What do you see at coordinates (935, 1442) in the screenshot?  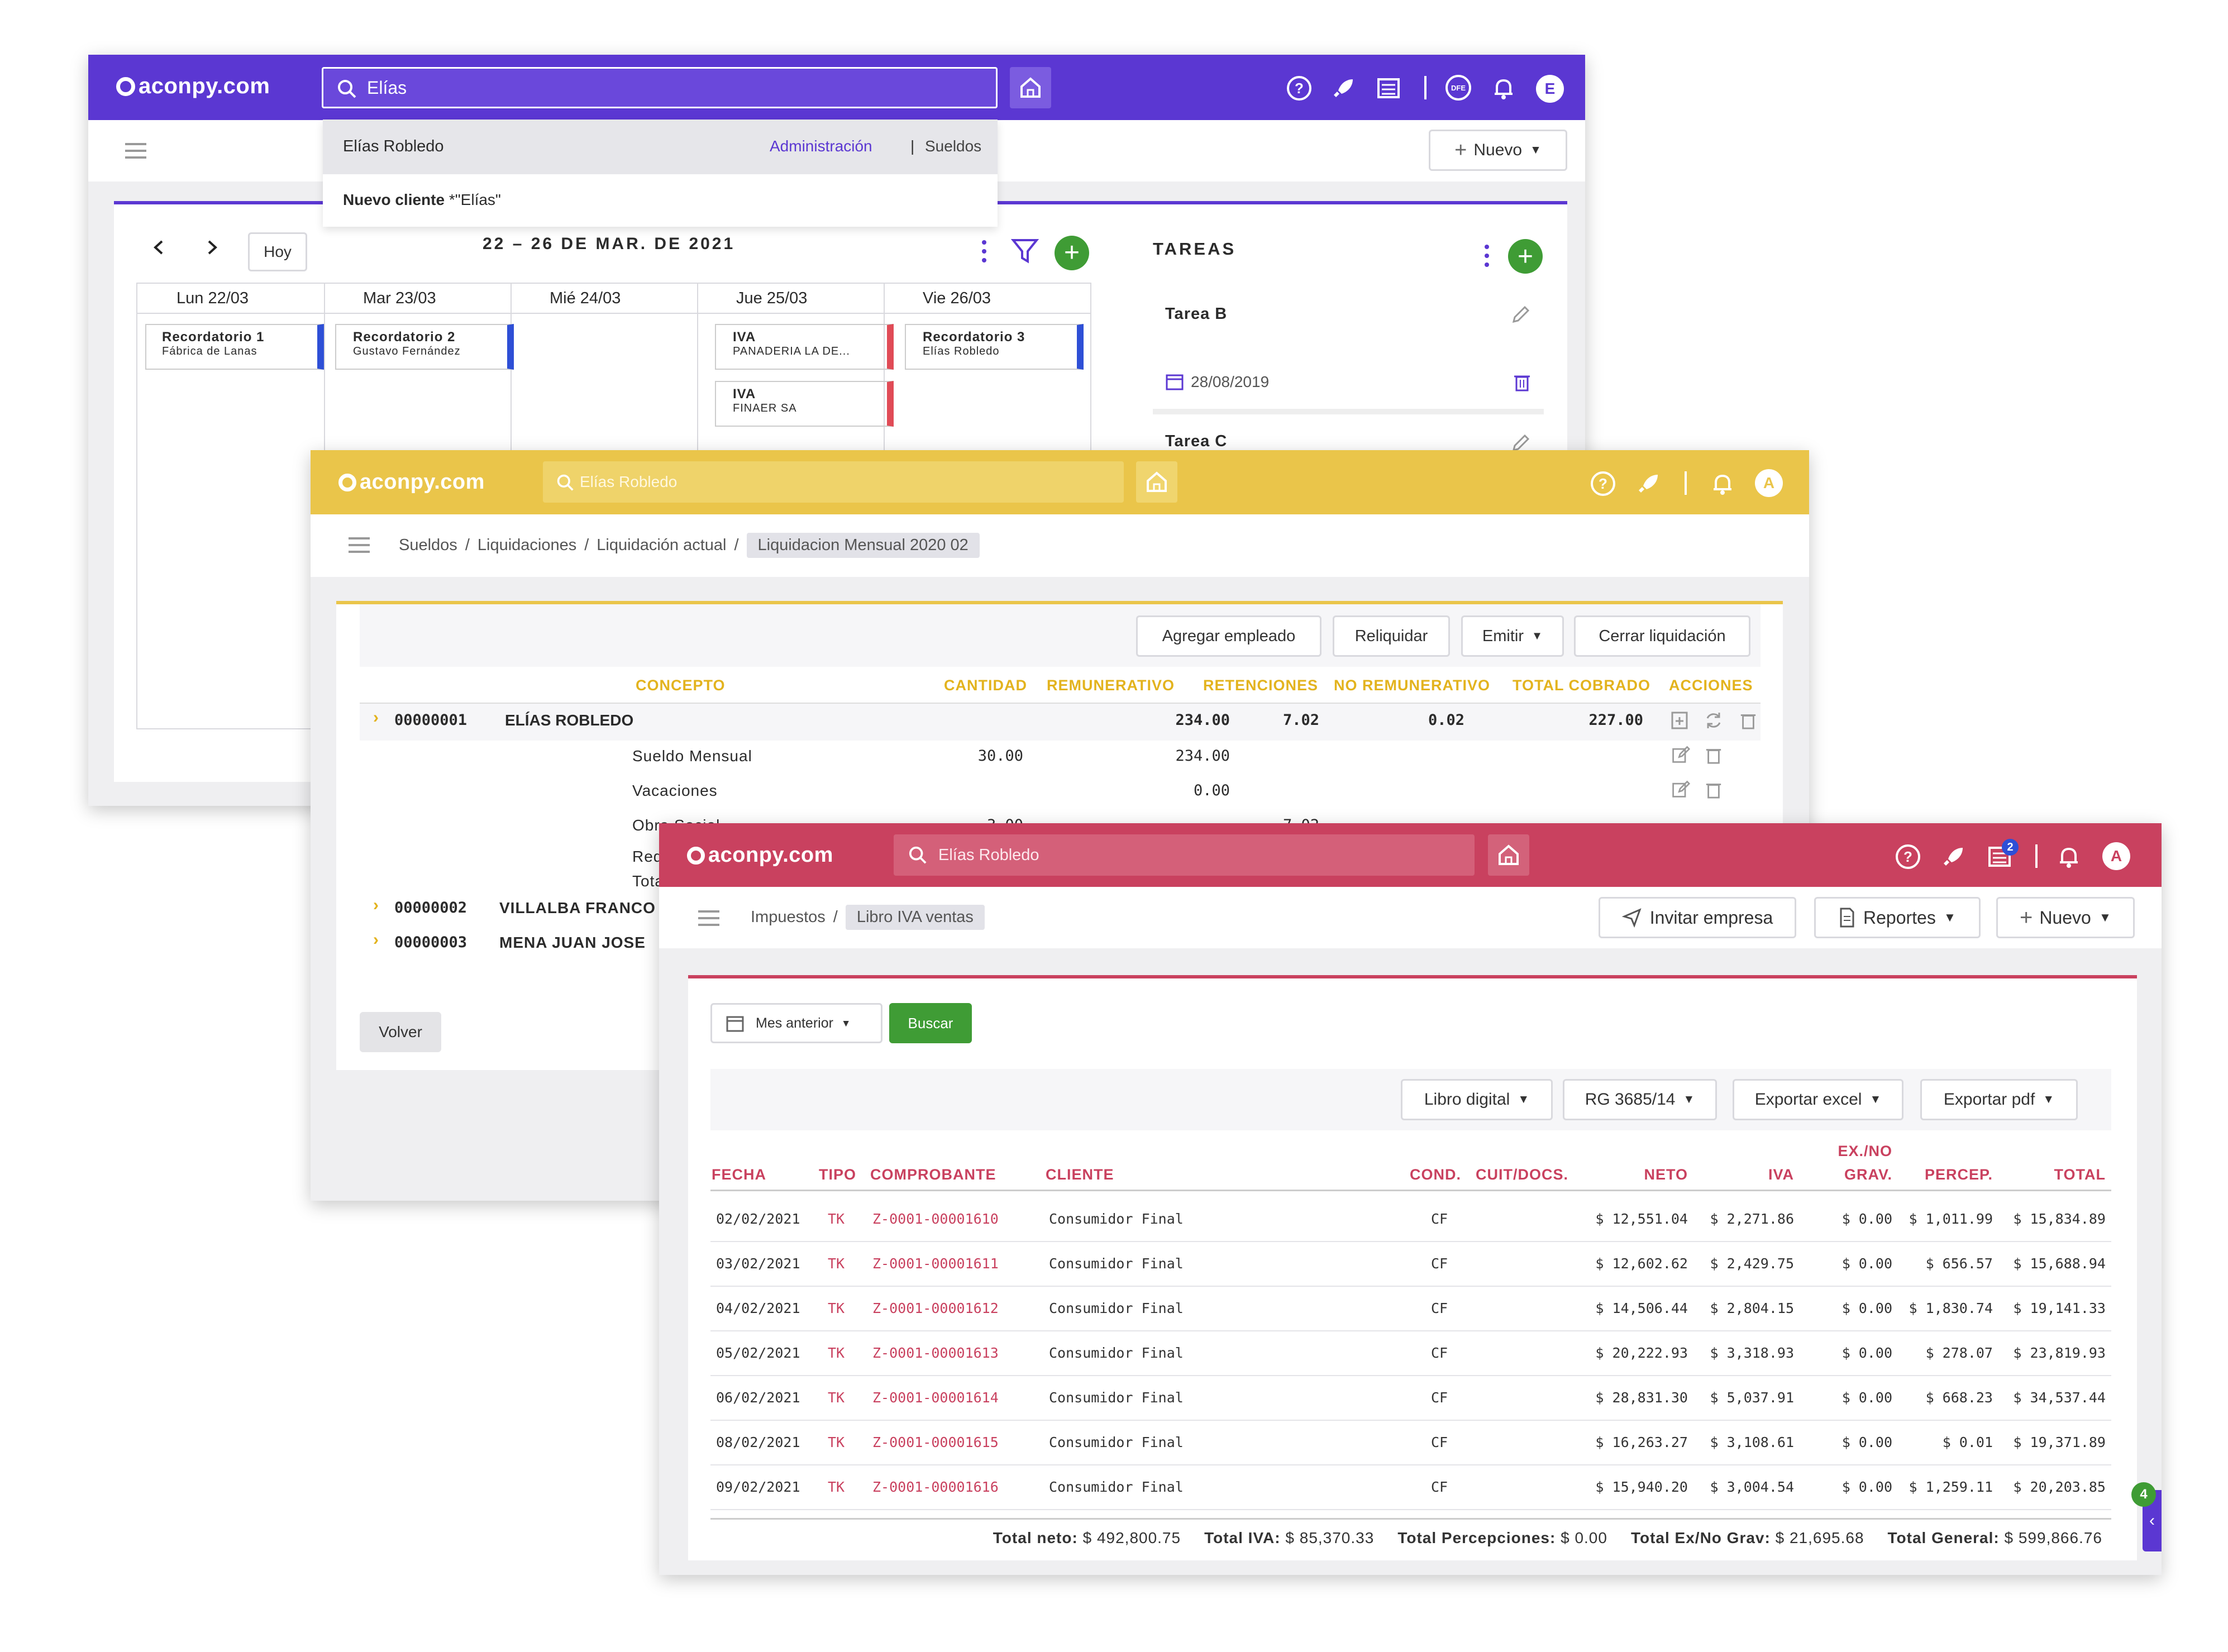 I see `cell-comprobante: Z-0001-00001615` at bounding box center [935, 1442].